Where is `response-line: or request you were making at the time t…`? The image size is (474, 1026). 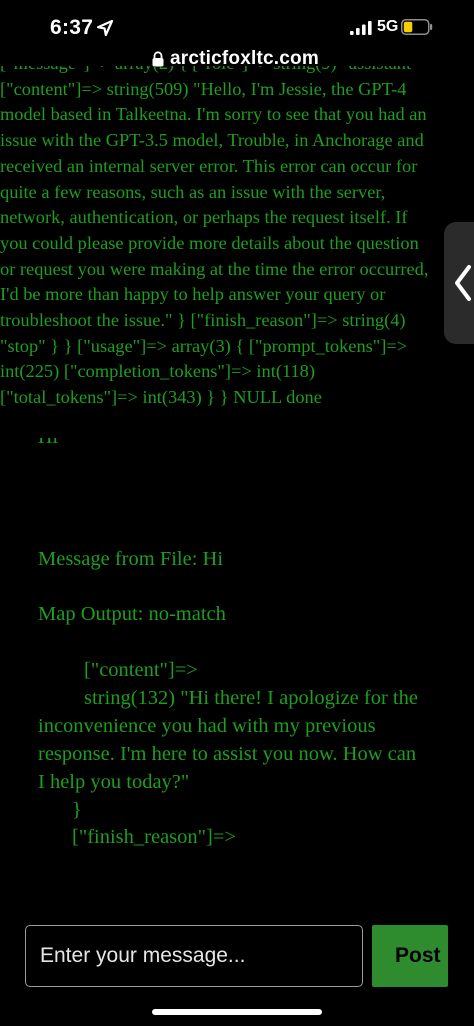 response-line: or request you were making at the time t… is located at coordinates (214, 268).